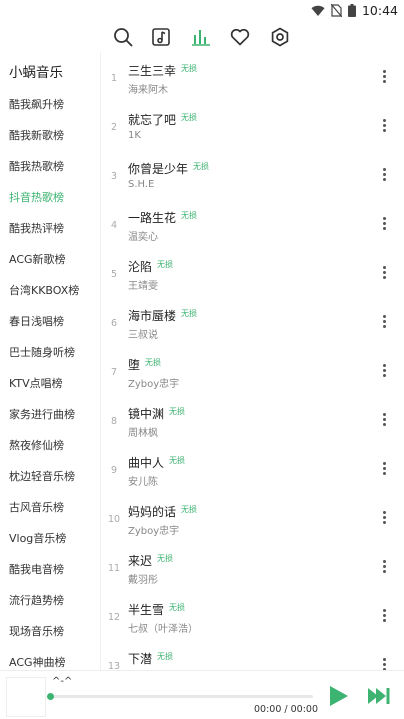 The height and width of the screenshot is (719, 404). What do you see at coordinates (338, 696) in the screenshot?
I see `play-icon` at bounding box center [338, 696].